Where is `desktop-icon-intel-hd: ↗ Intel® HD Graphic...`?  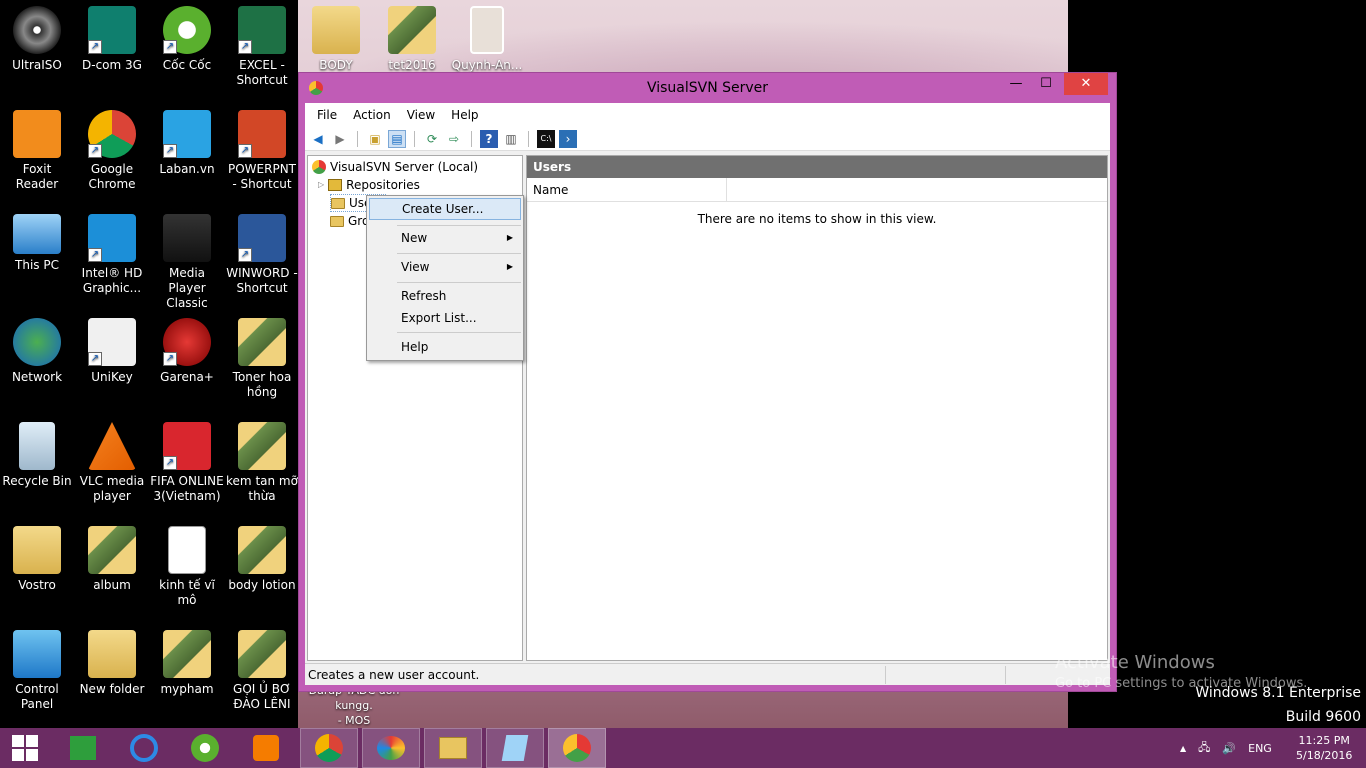
desktop-icon-intel-hd: ↗ Intel® HD Graphic... is located at coordinates (112, 255).